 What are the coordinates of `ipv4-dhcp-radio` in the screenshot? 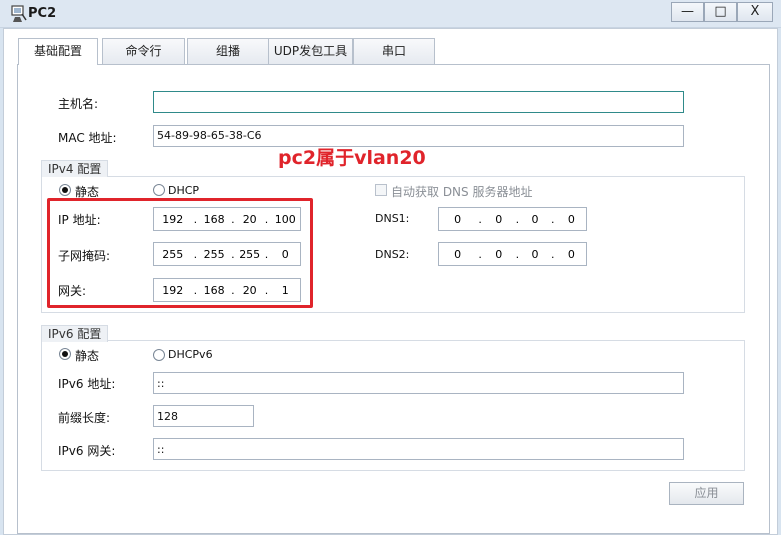 It's located at (159, 190).